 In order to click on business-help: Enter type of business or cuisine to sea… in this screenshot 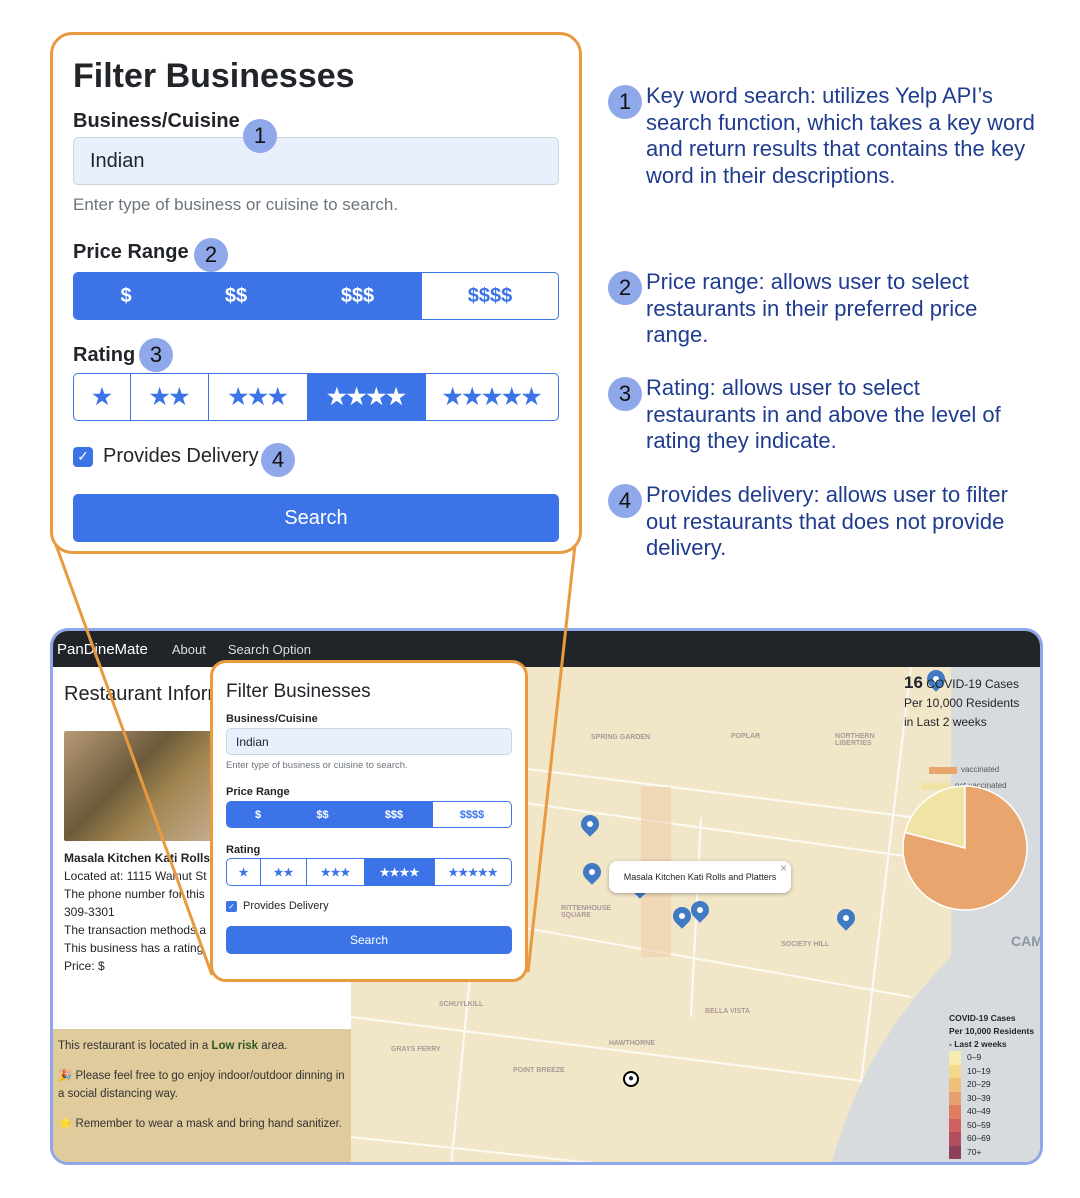, I will do `click(236, 204)`.